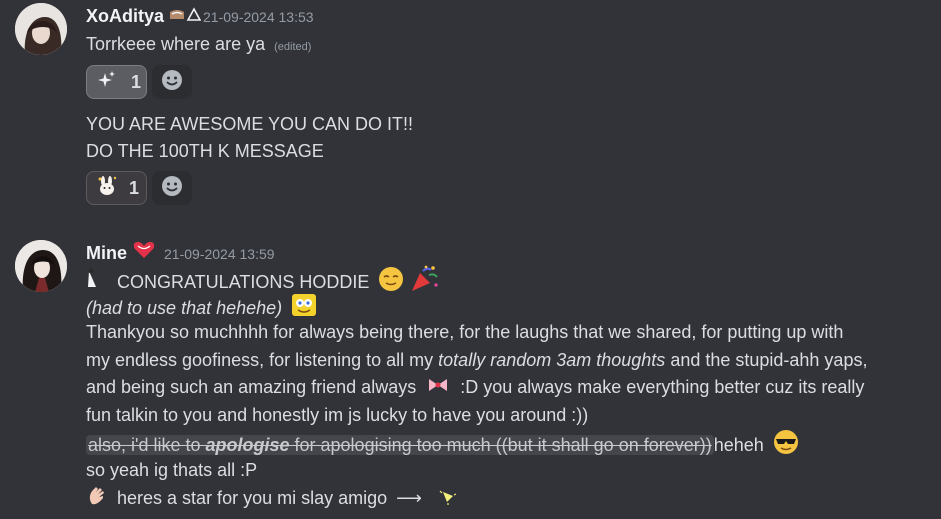 The image size is (941, 519). What do you see at coordinates (219, 254) in the screenshot?
I see `timestamp: 21-09-2024 13:59` at bounding box center [219, 254].